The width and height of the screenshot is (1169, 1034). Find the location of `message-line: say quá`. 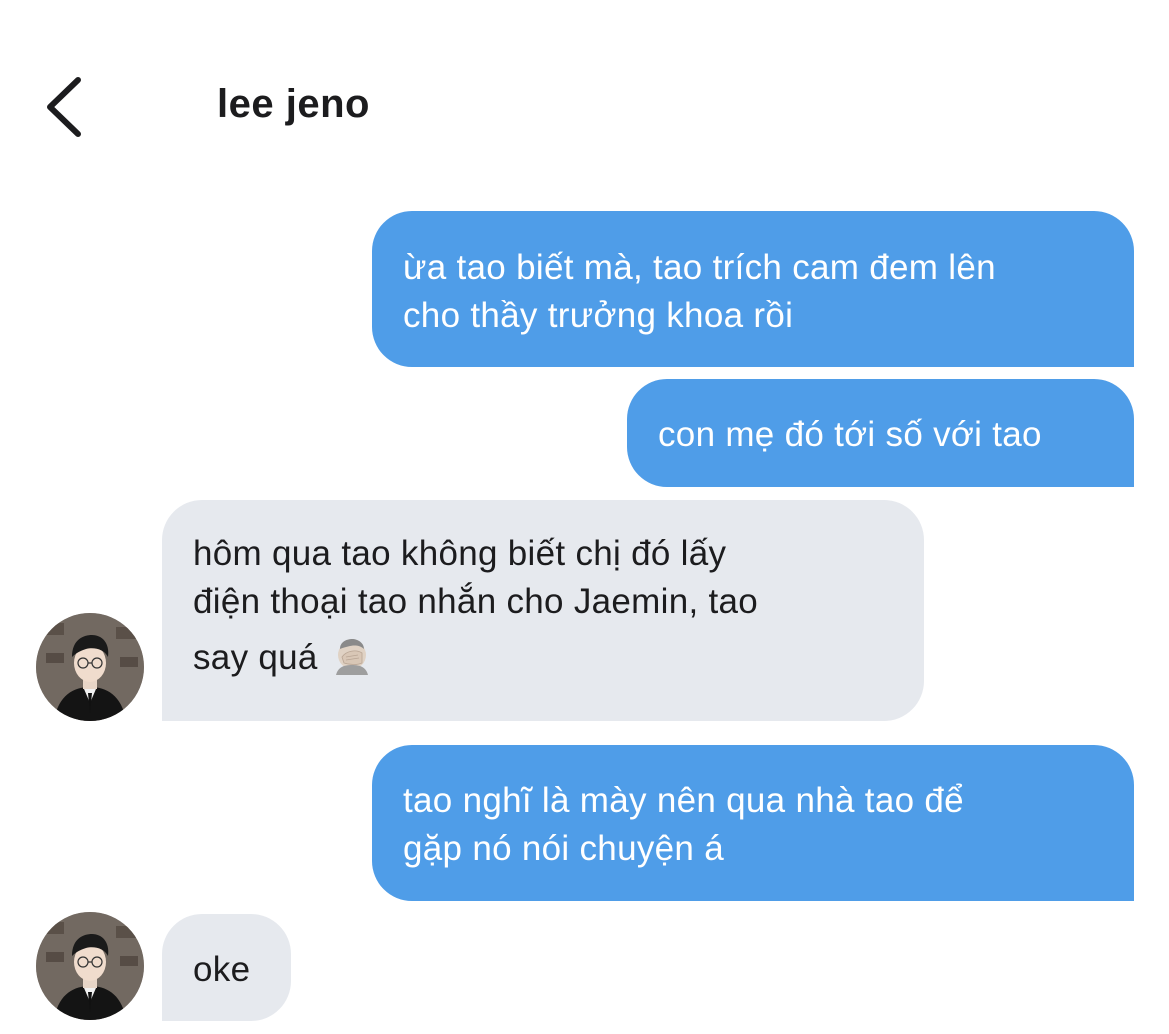

message-line: say quá is located at coordinates (255, 657).